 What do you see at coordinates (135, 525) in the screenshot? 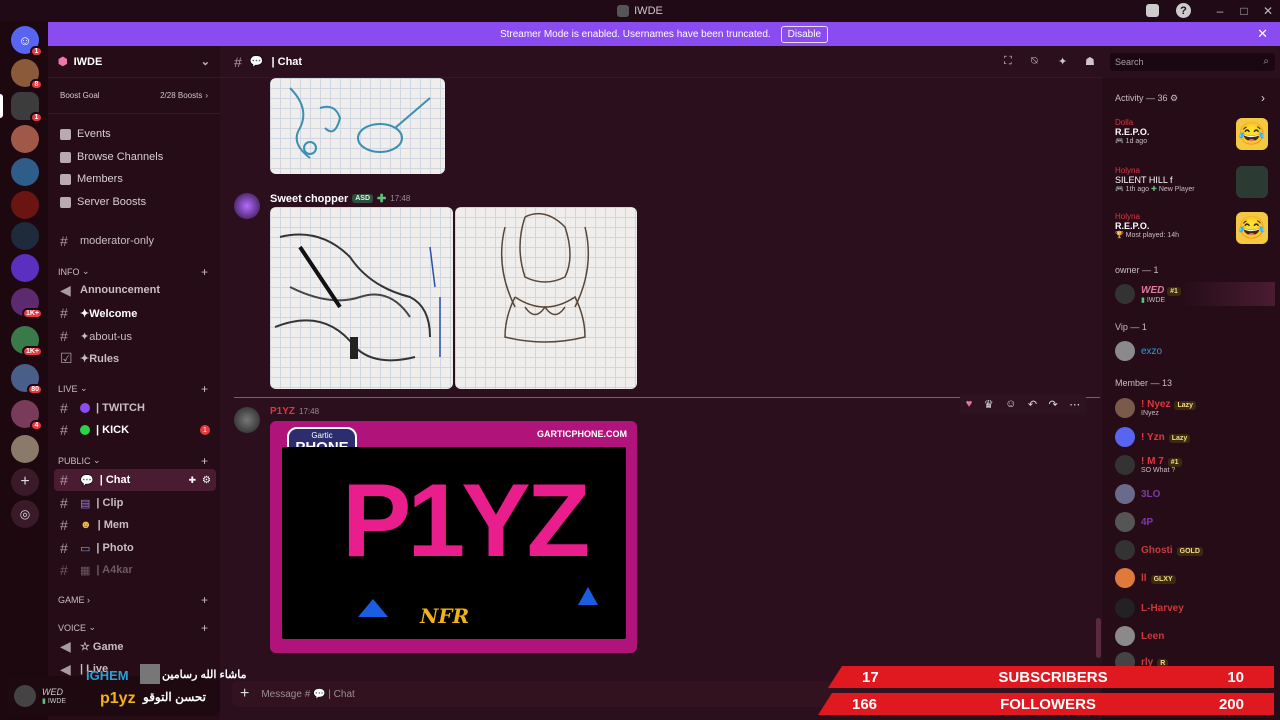
I see `channel-mem: # ☻ | Mem` at bounding box center [135, 525].